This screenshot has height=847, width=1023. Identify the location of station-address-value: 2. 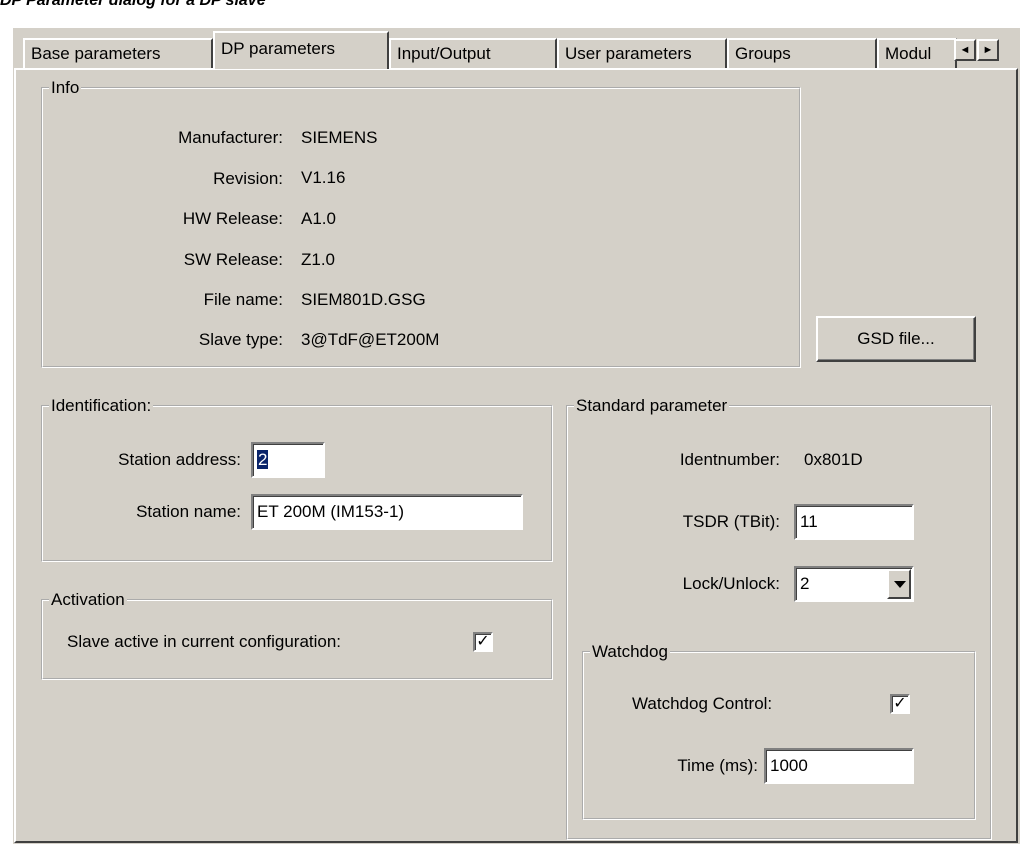
(263, 459).